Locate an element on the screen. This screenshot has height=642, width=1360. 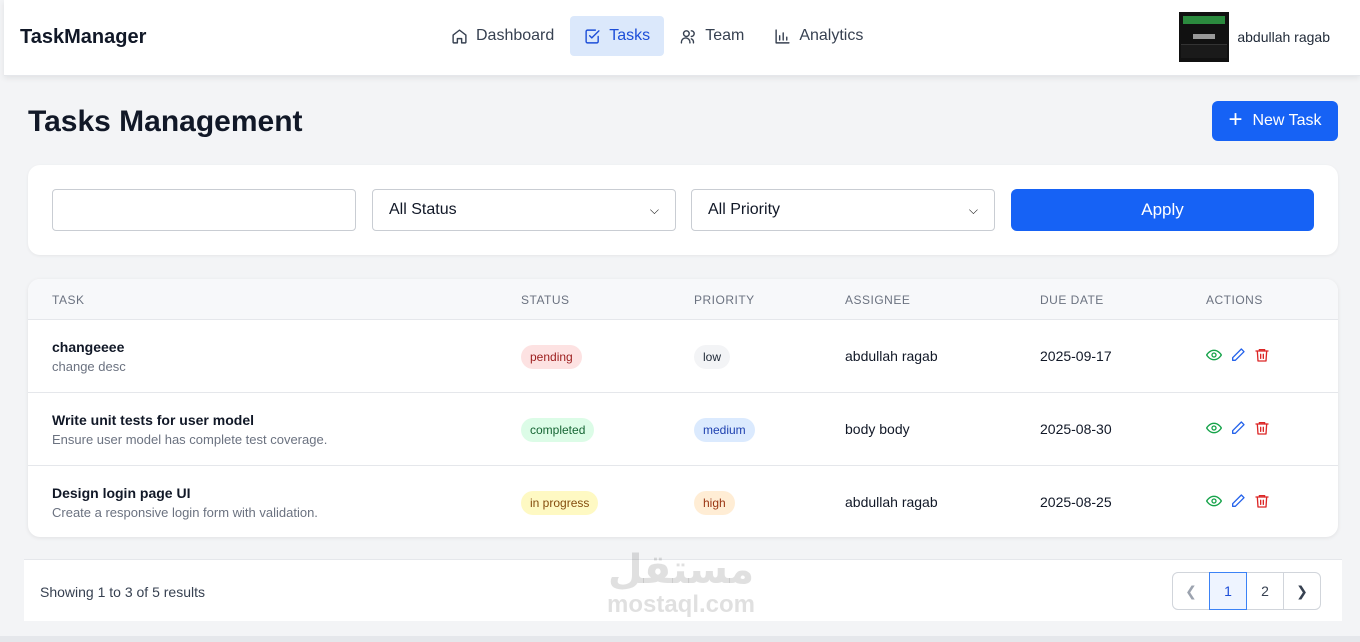
bar-chart-icon is located at coordinates (782, 36).